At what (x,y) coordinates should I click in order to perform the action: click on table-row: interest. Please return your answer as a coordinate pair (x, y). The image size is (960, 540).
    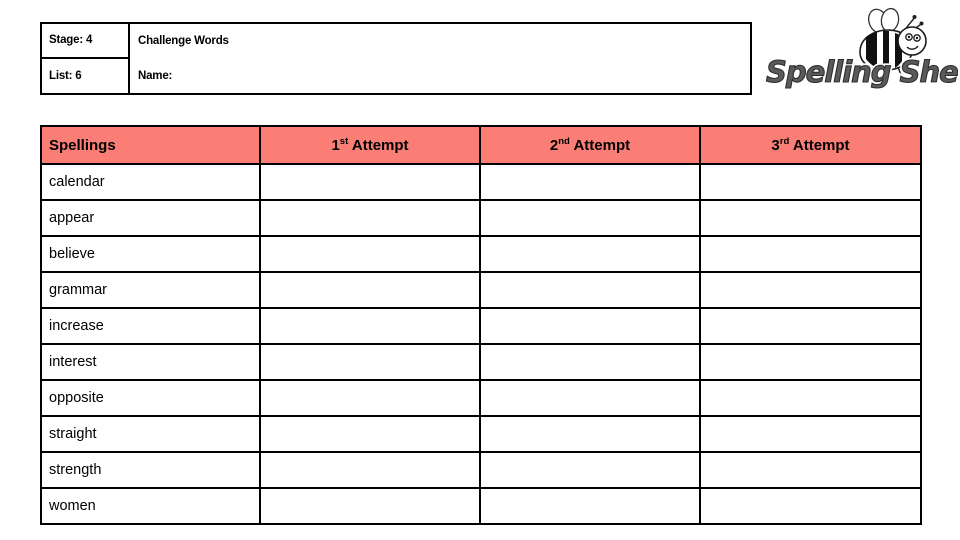
    Looking at the image, I should click on (481, 362).